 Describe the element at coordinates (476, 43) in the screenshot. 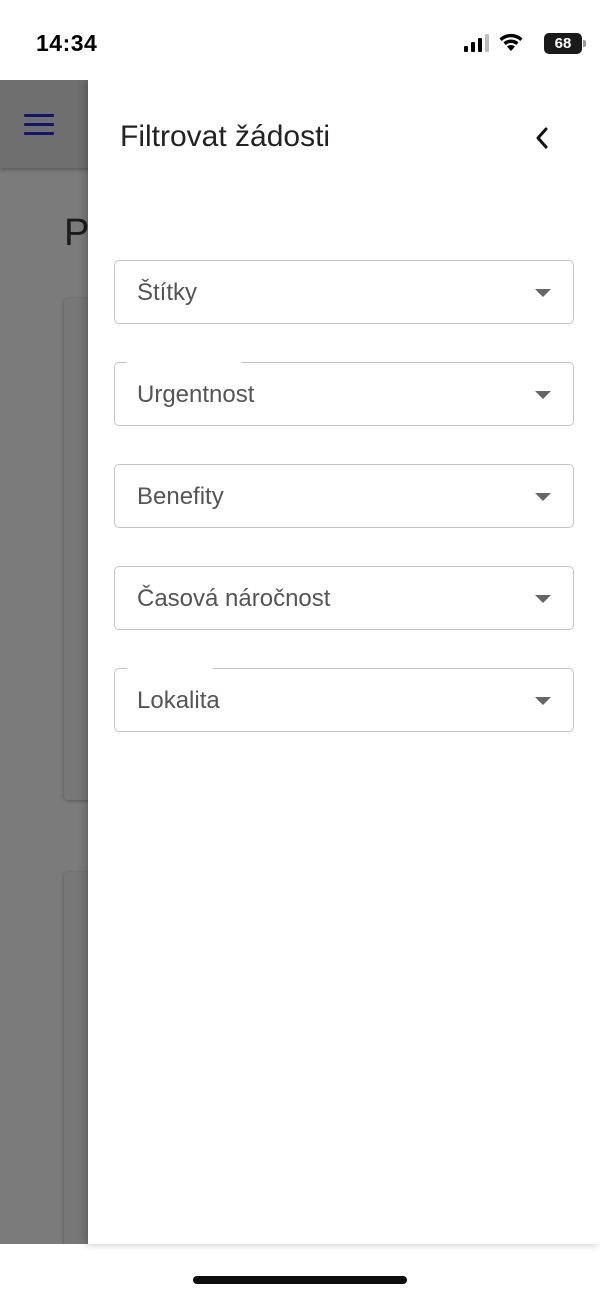

I see `signal-icon` at that location.